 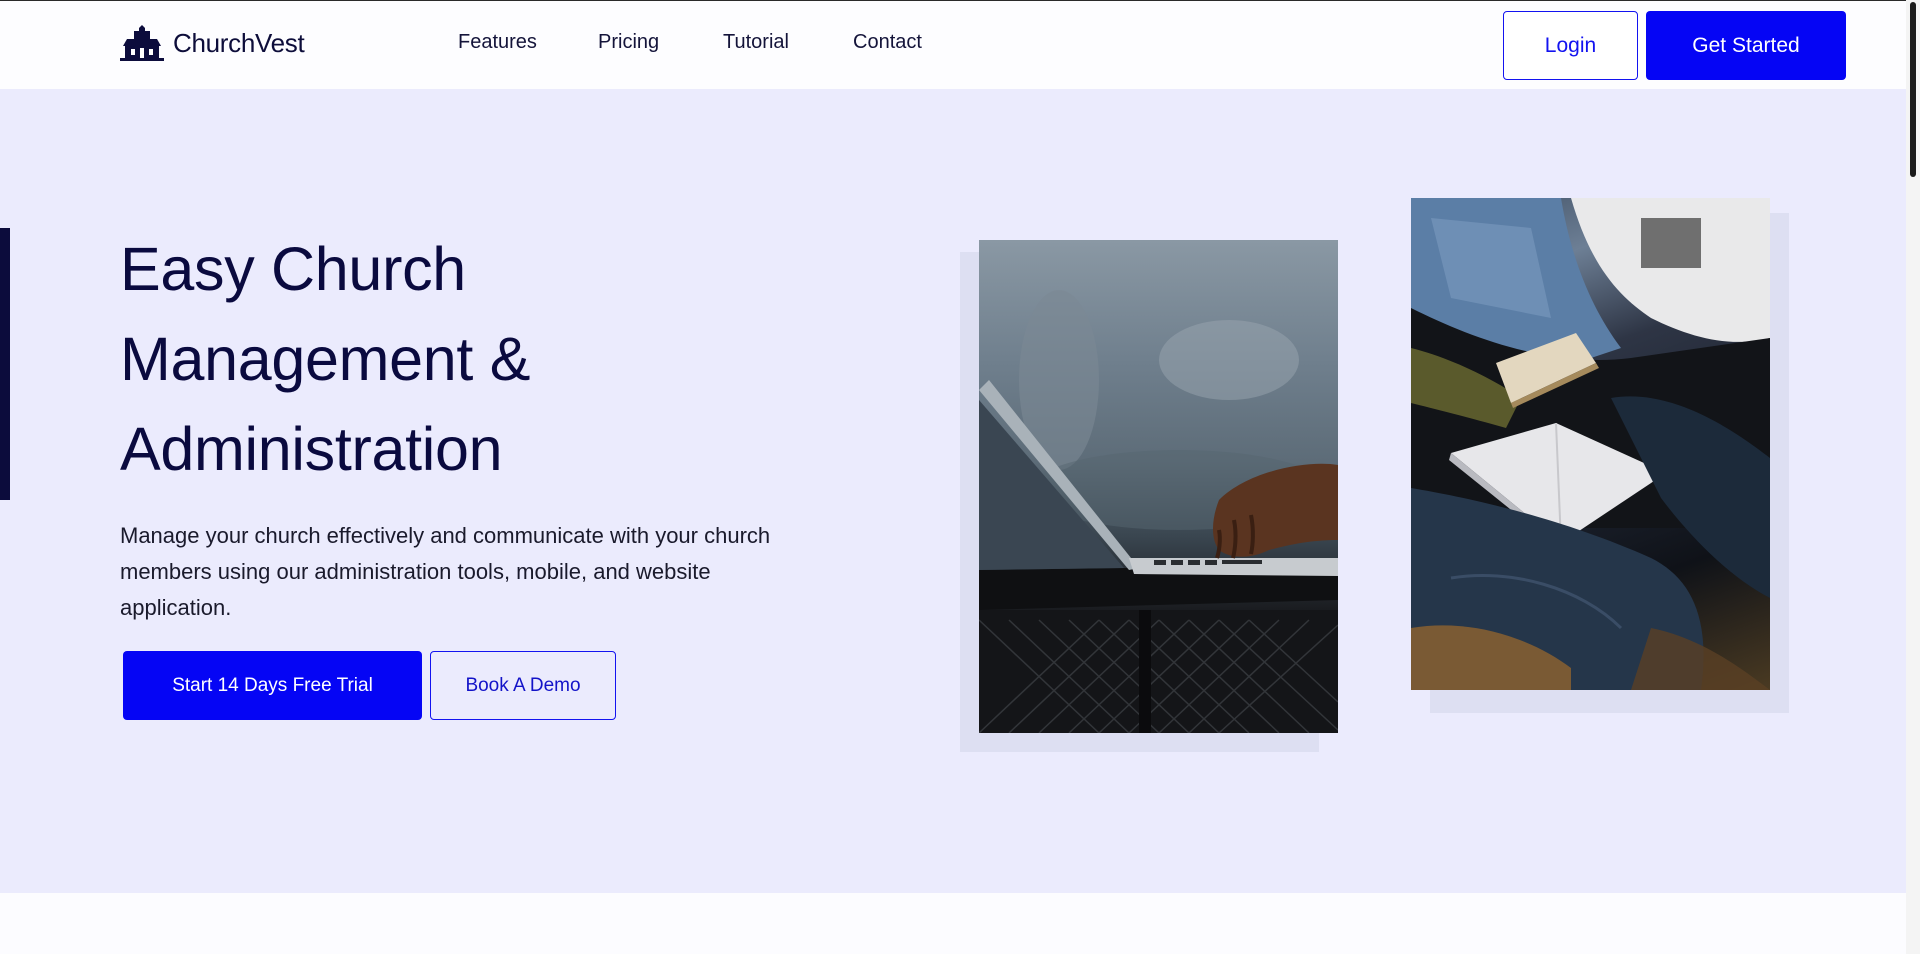 I want to click on login-button: Login, so click(x=1570, y=45).